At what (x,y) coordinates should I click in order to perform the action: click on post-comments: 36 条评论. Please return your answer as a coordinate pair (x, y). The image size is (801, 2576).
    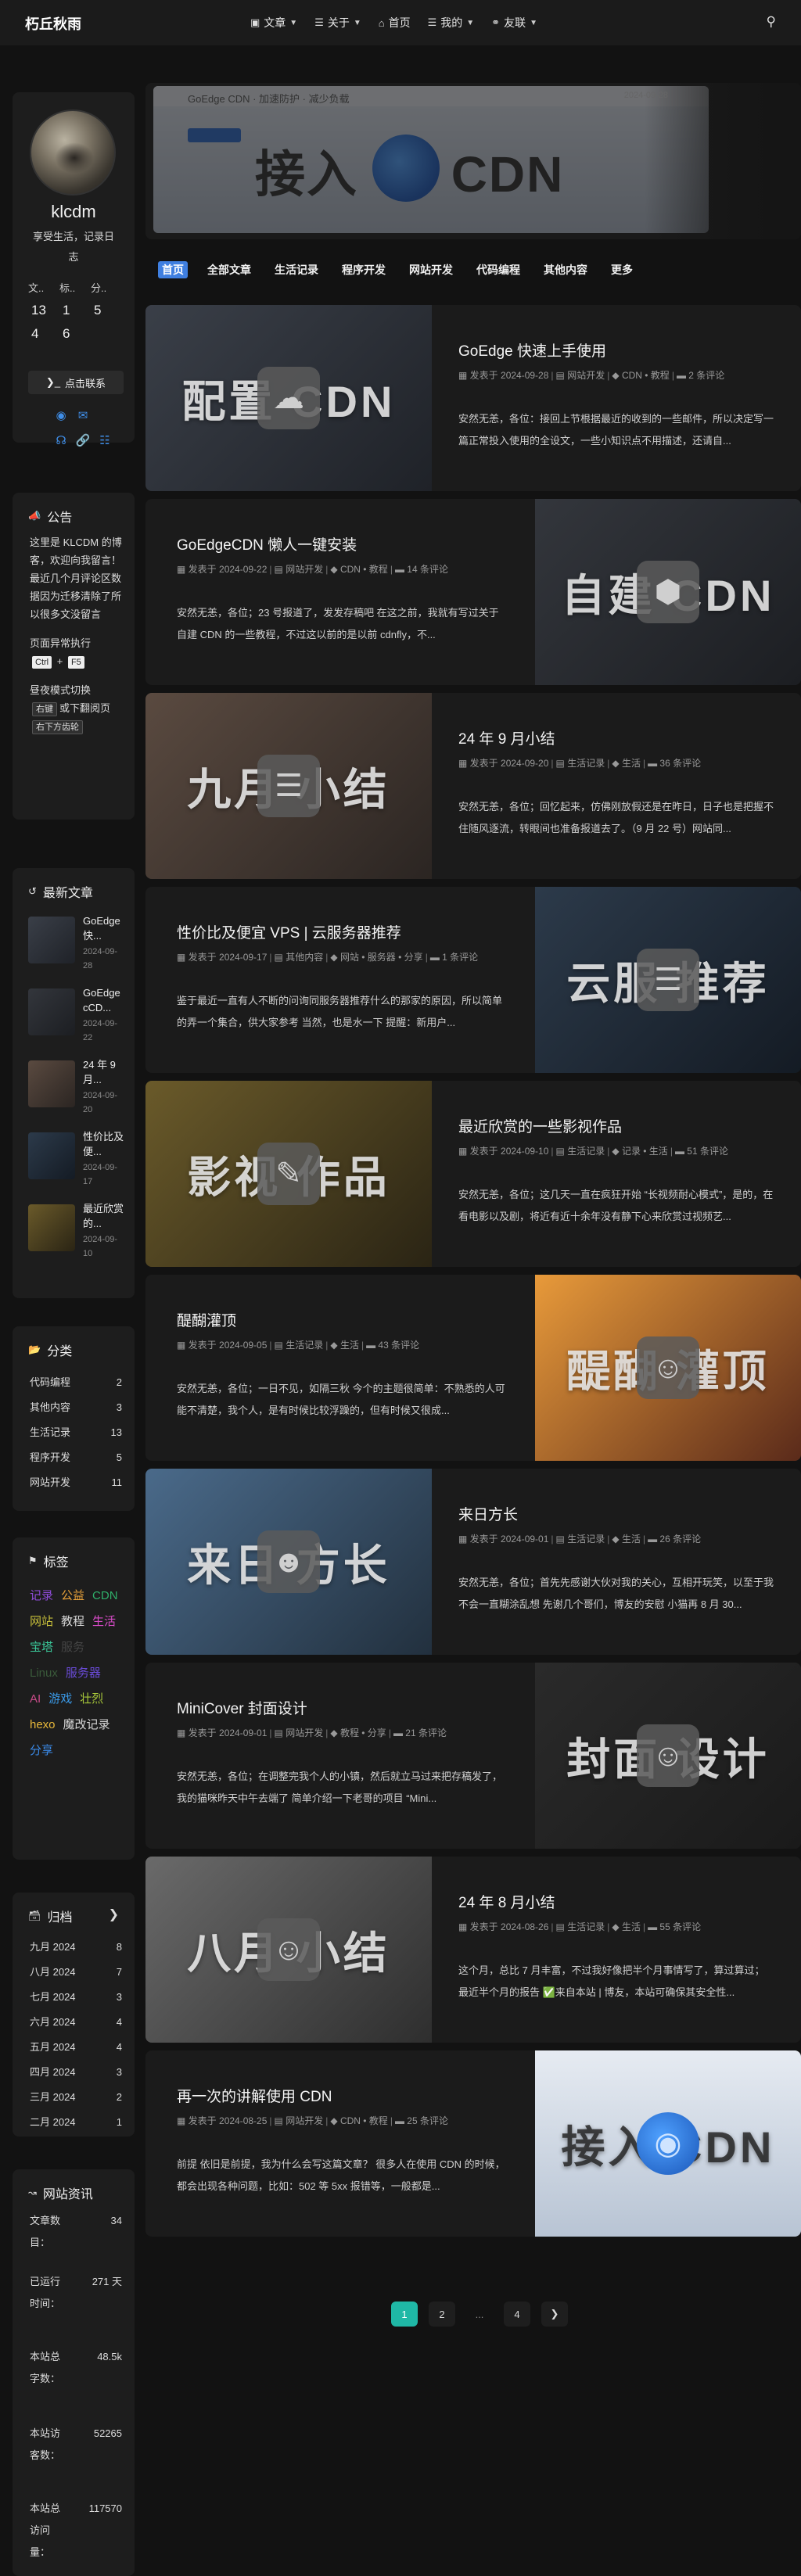
    Looking at the image, I should click on (680, 763).